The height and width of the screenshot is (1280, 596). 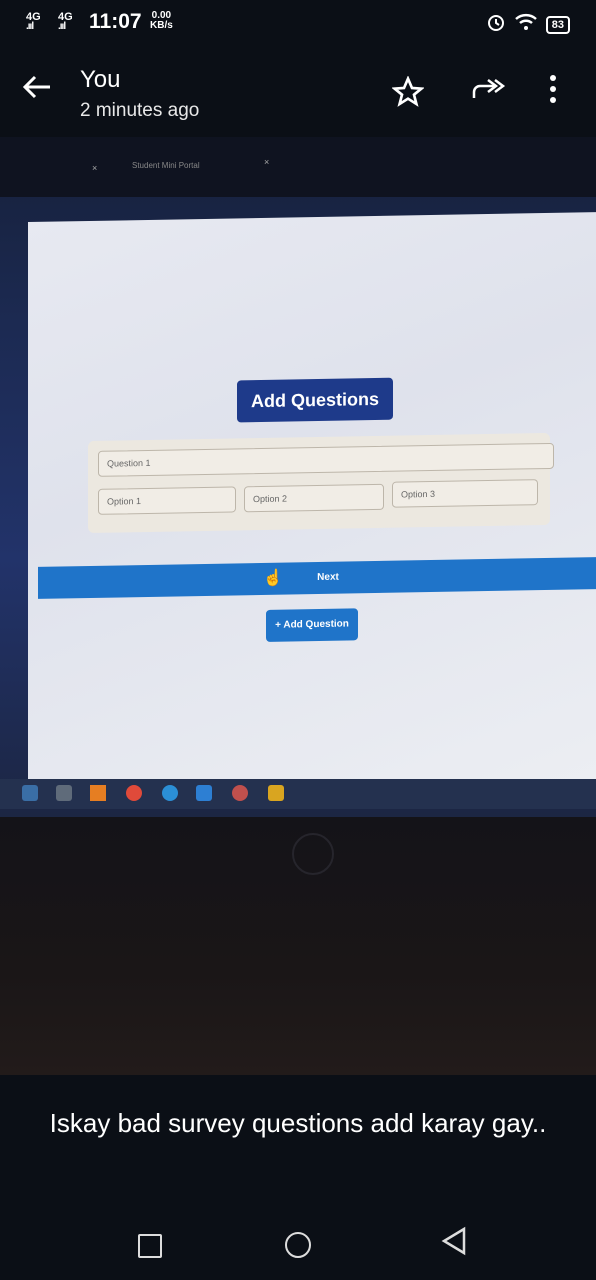 I want to click on tab-close-icon: ×, so click(x=95, y=168).